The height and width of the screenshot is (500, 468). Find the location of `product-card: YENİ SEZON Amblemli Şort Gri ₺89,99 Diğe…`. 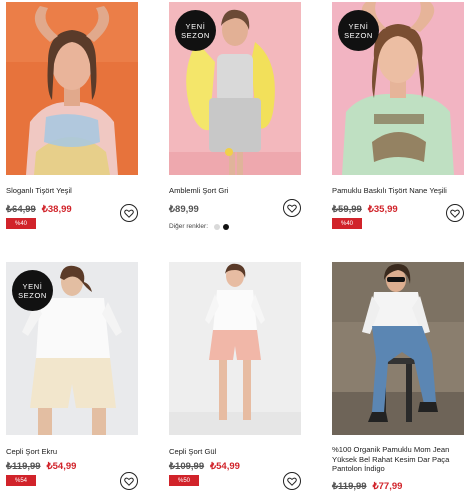

product-card: YENİ SEZON Amblemli Şort Gri ₺89,99 Diğe… is located at coordinates (235, 116).